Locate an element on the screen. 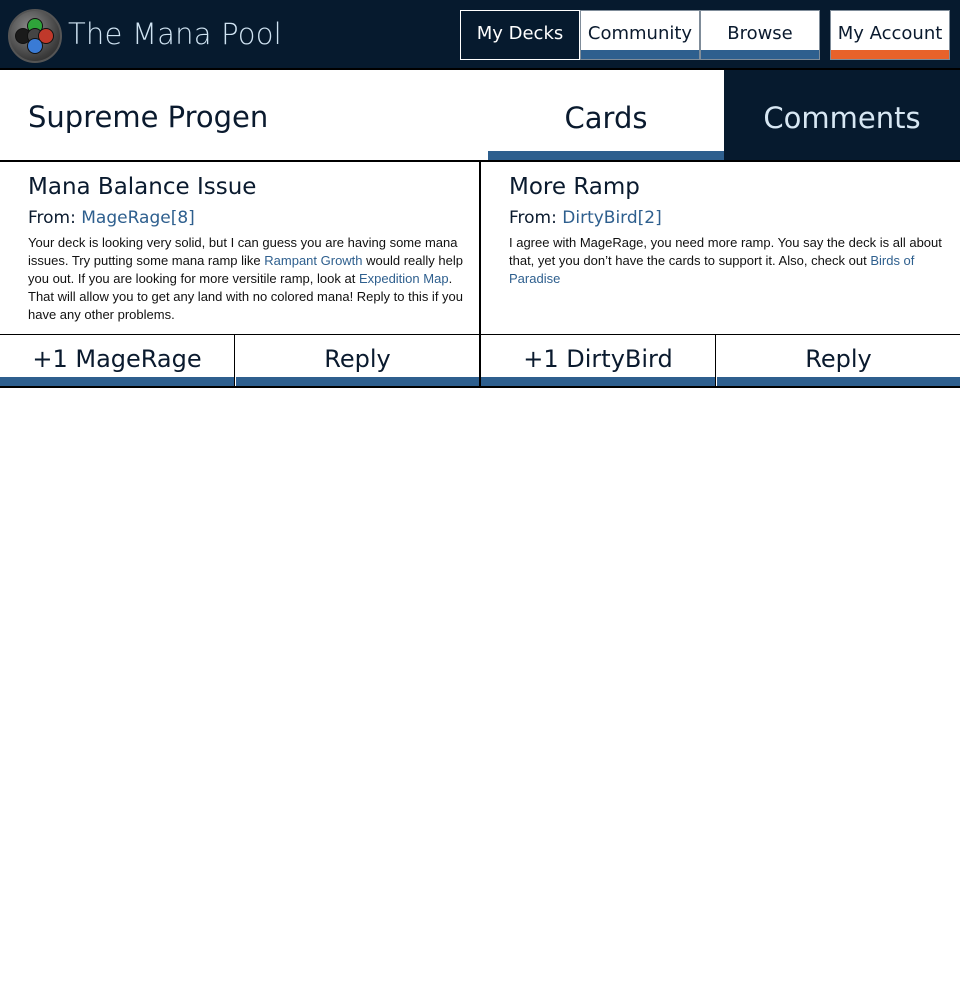 The height and width of the screenshot is (1000, 960). blue-mana-icon is located at coordinates (35, 46).